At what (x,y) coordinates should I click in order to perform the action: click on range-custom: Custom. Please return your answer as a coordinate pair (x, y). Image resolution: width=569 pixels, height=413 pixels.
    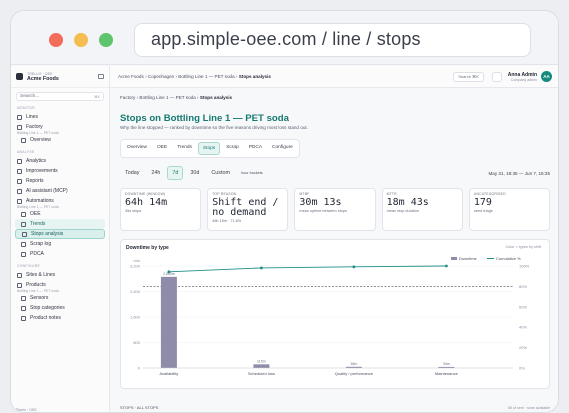
    Looking at the image, I should click on (220, 173).